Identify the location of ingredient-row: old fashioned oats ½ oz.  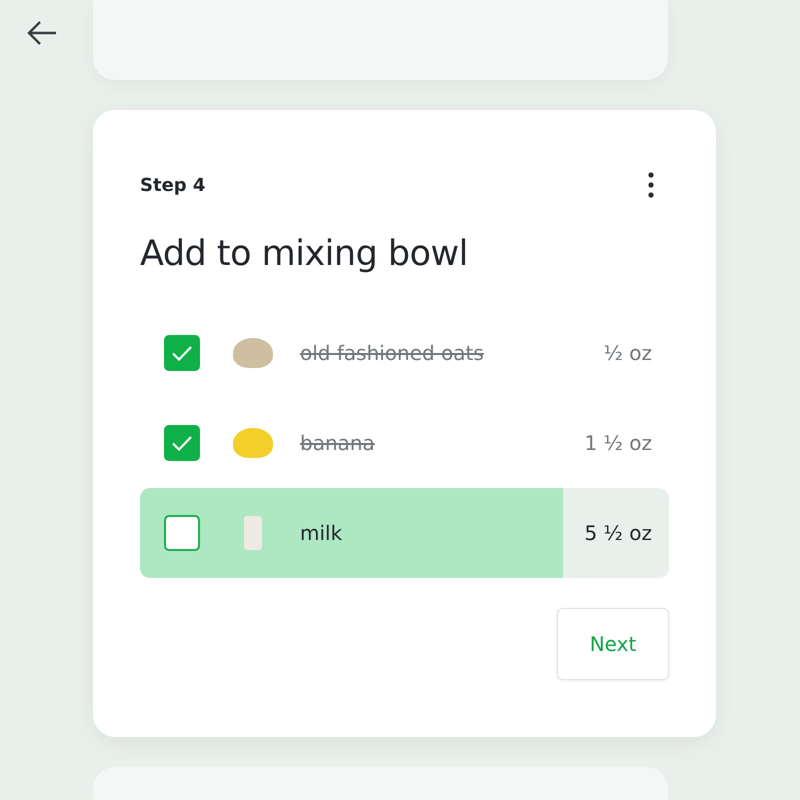
(404, 353).